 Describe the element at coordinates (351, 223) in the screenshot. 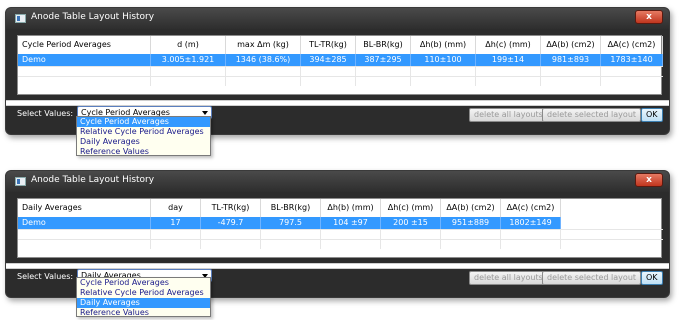

I see `table-cell: 104 ±97` at that location.